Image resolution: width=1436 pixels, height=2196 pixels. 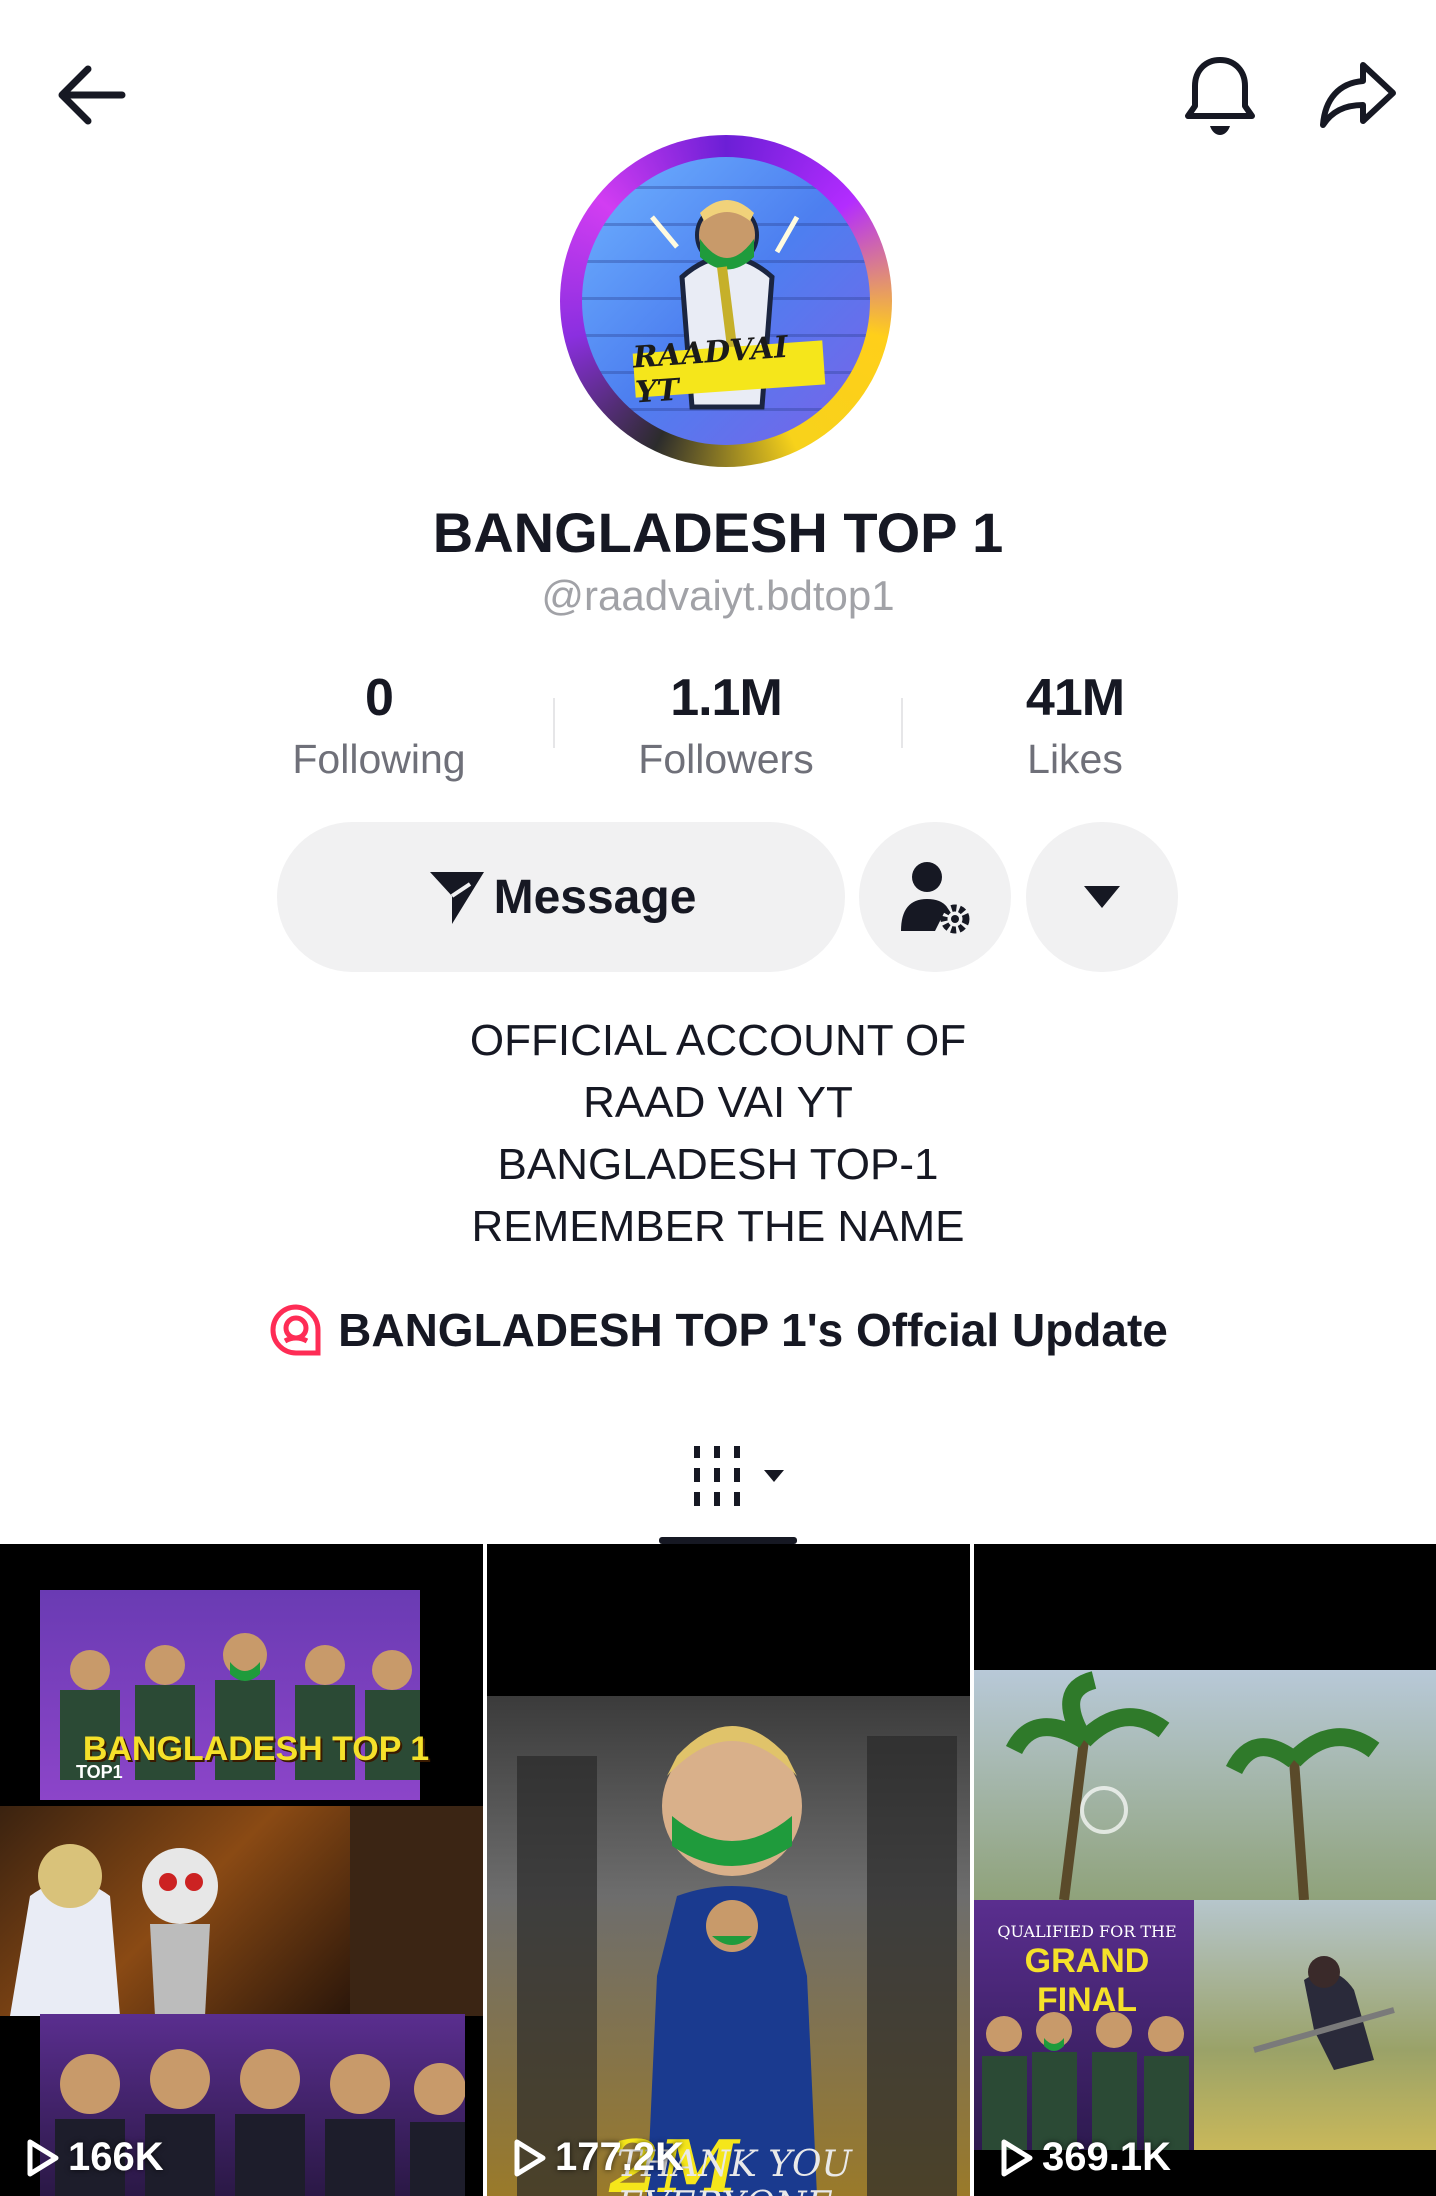 I want to click on message-label: Message, so click(x=595, y=897).